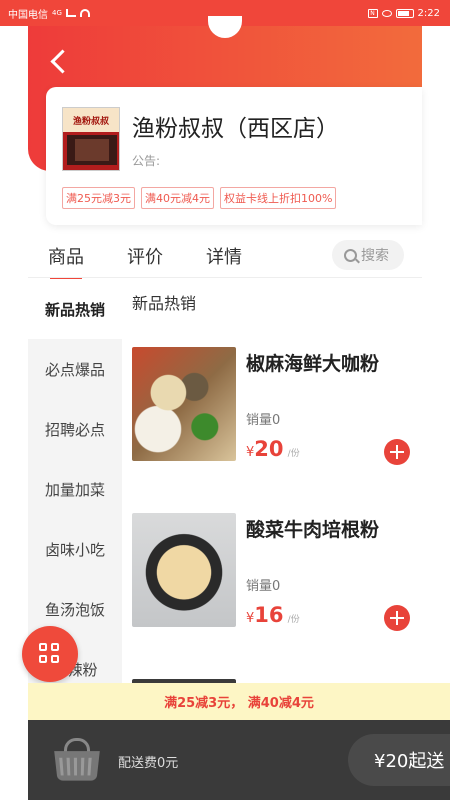  I want to click on category-item-must-order: 必点爆品, so click(75, 369).